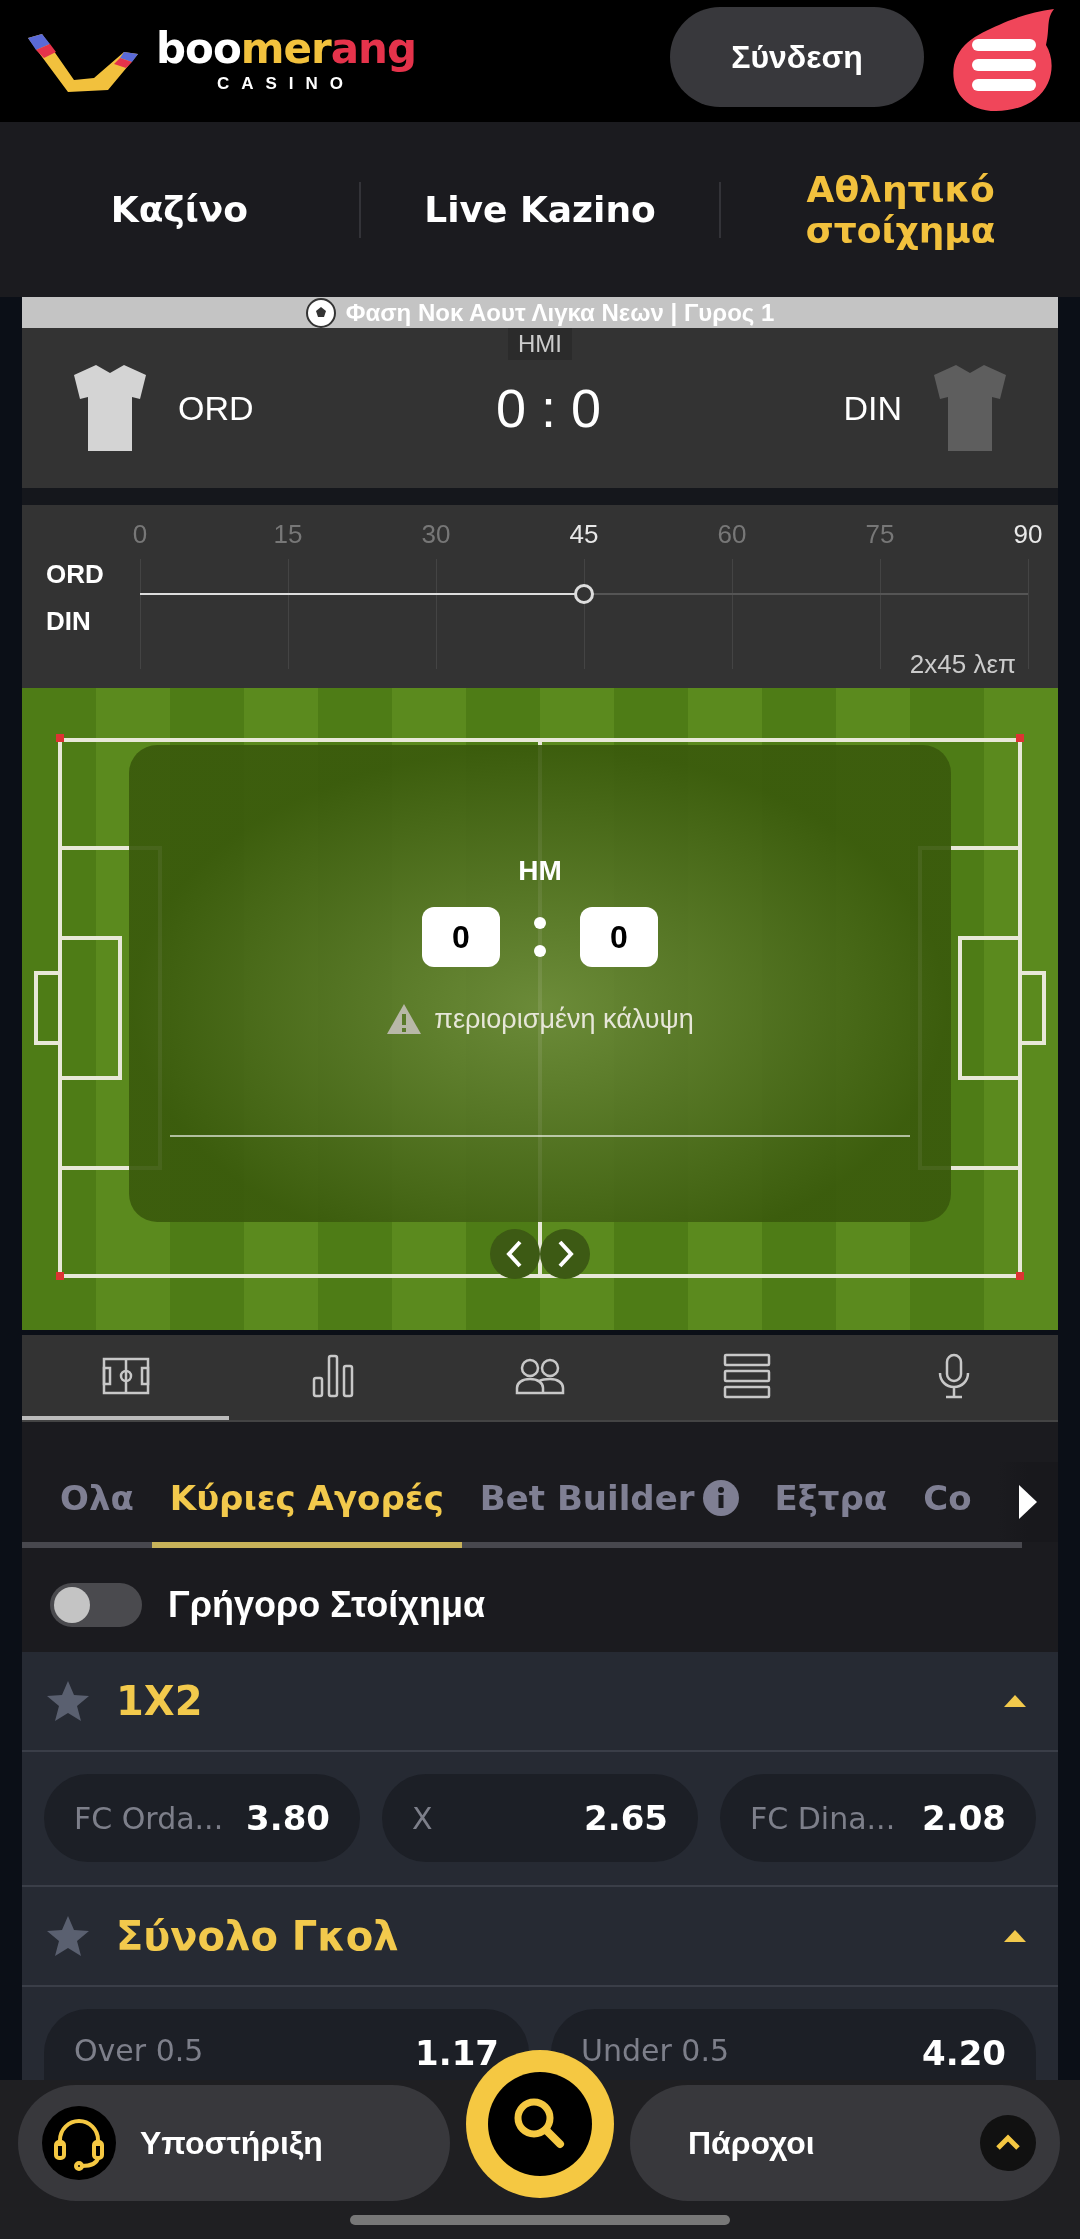  I want to click on triangle-right-icon, so click(1028, 1502).